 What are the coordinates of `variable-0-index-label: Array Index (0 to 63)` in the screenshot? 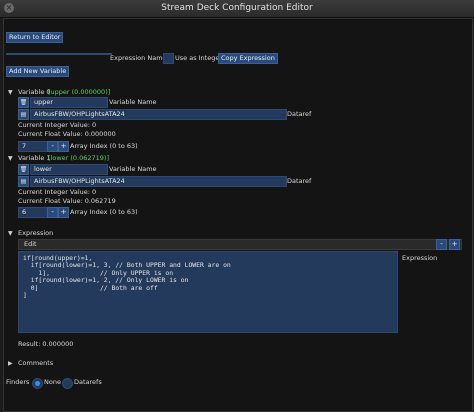 It's located at (104, 146).